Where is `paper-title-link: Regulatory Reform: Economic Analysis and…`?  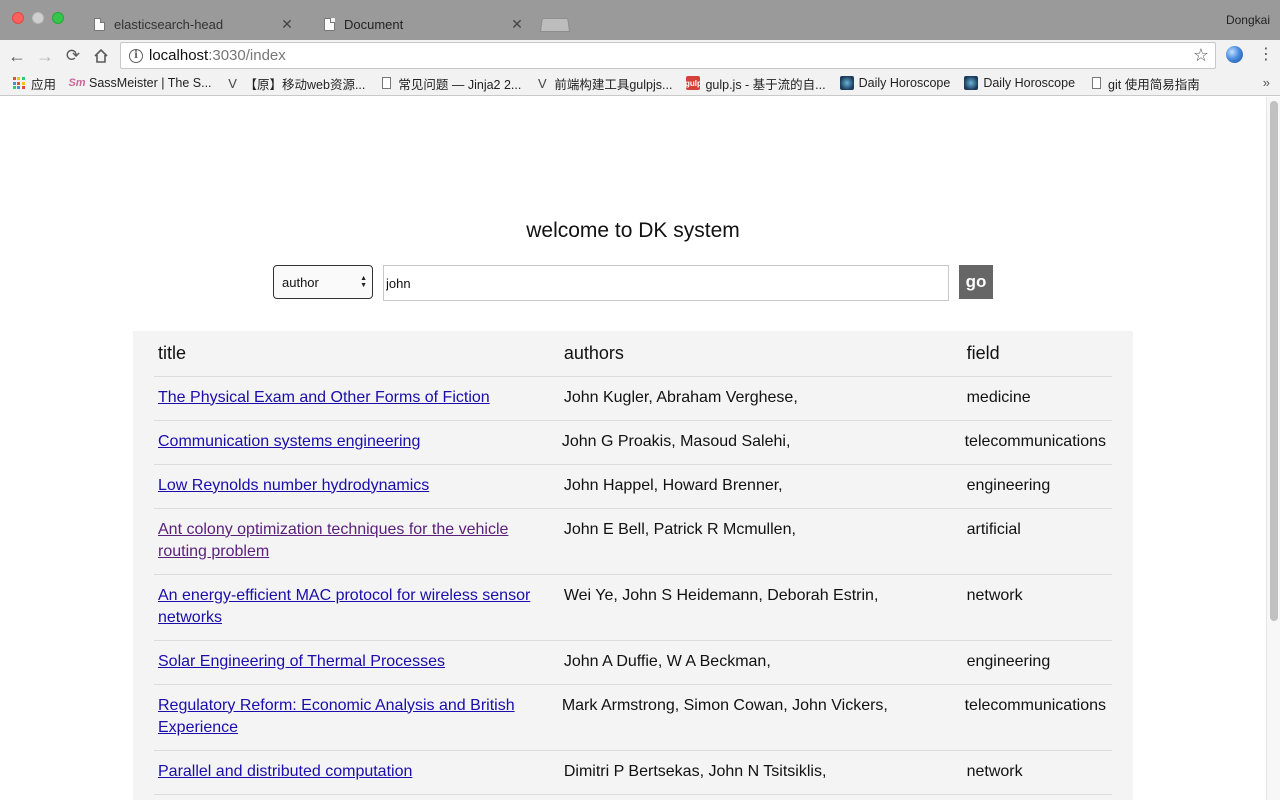 paper-title-link: Regulatory Reform: Economic Analysis and… is located at coordinates (336, 716).